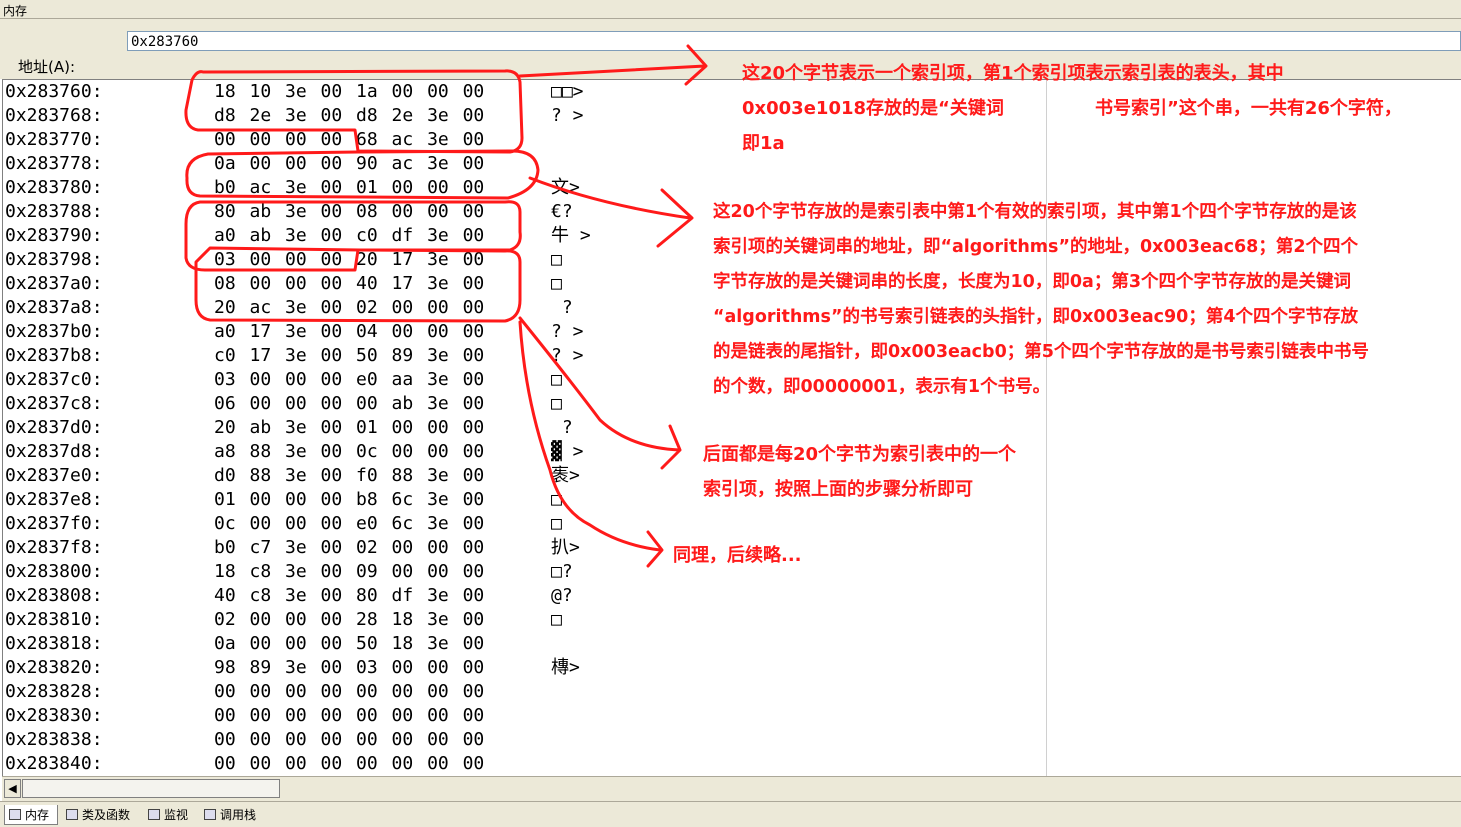 This screenshot has width=1461, height=827. What do you see at coordinates (349, 235) in the screenshot?
I see `row-bytes: a0 ab 3e 00 c0 df 3e 00` at bounding box center [349, 235].